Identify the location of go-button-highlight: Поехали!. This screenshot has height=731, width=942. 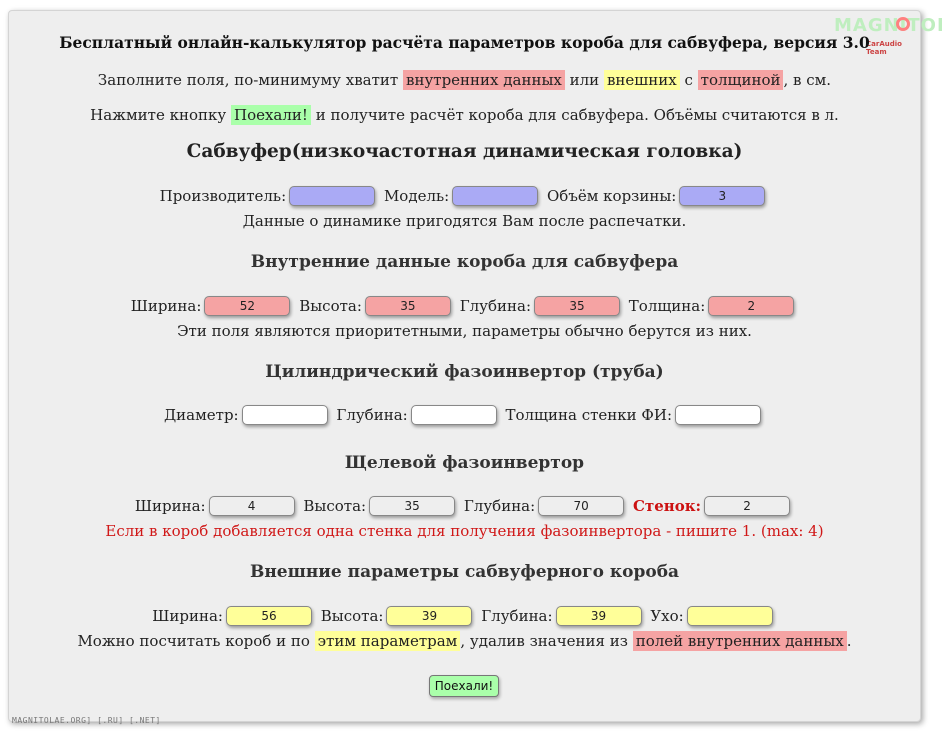
(270, 115).